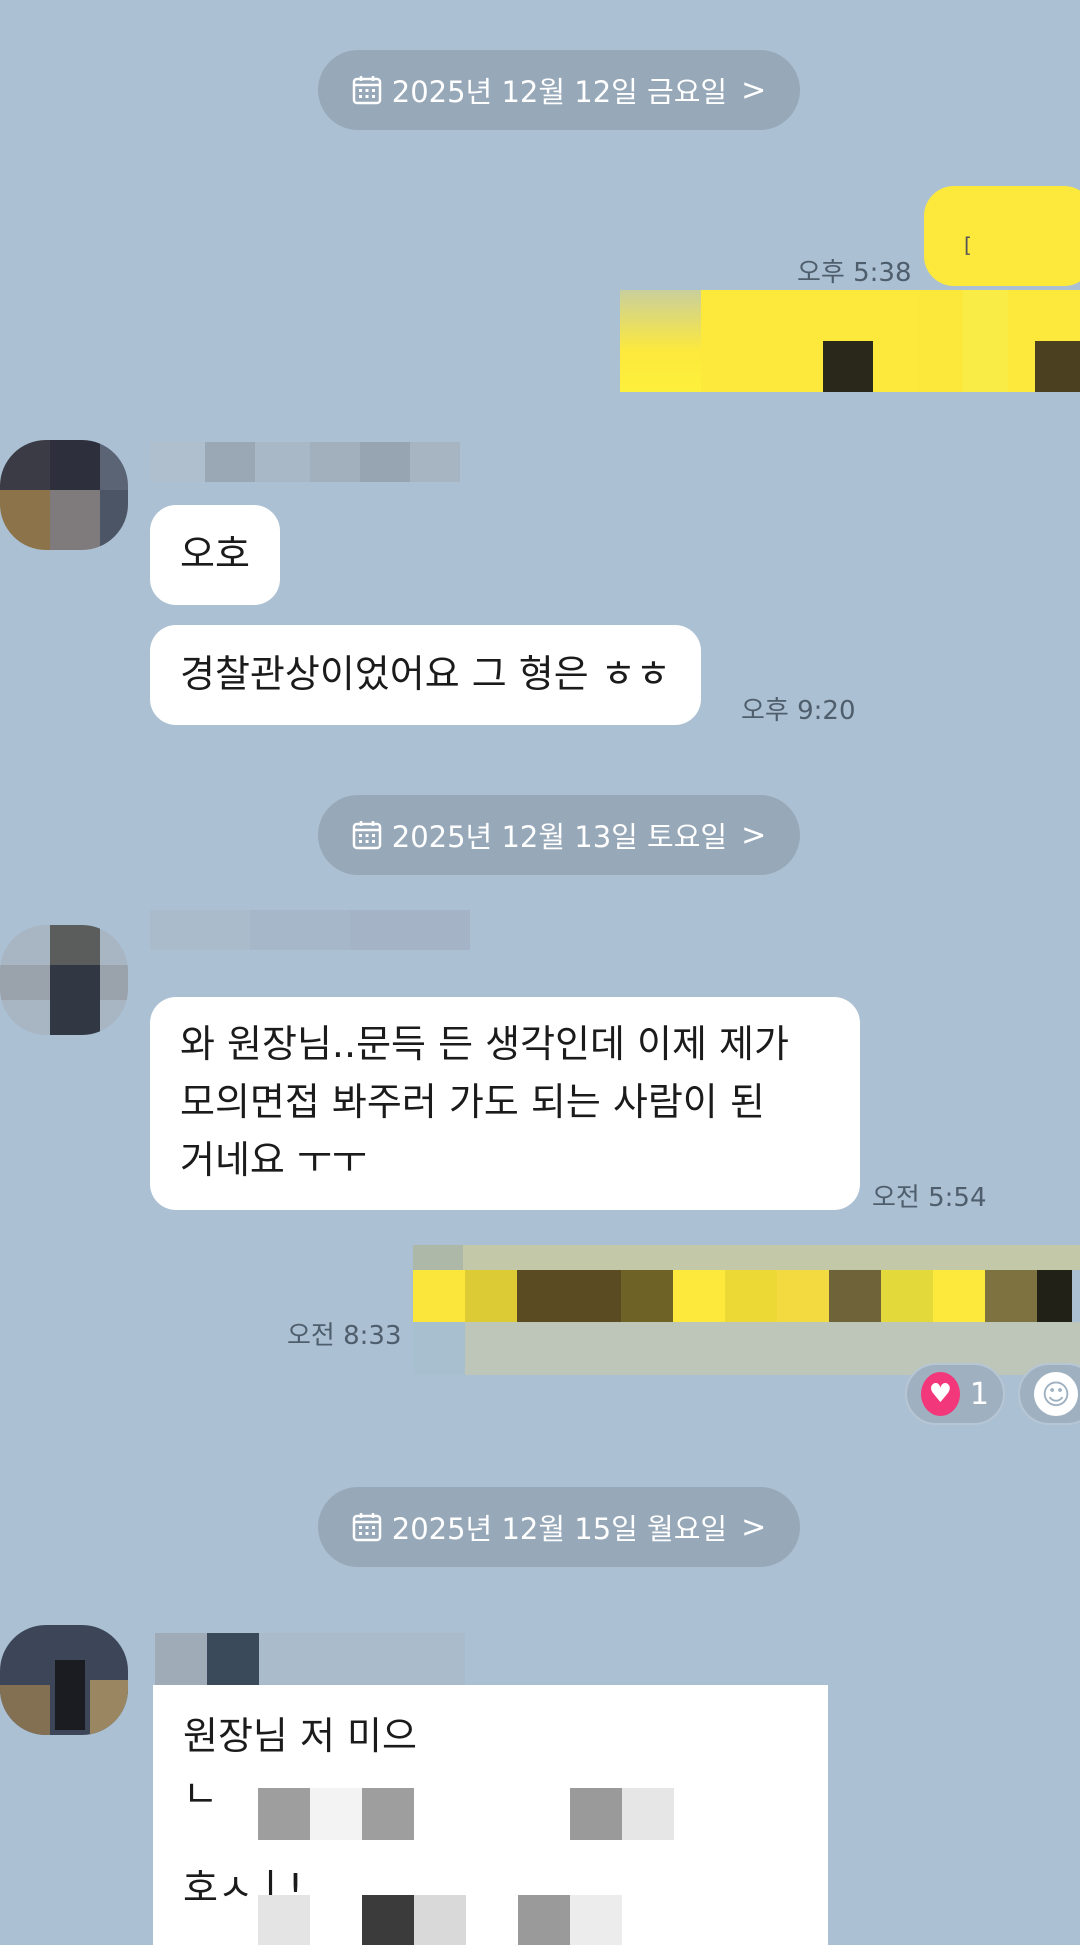 The height and width of the screenshot is (1945, 1080). What do you see at coordinates (854, 273) in the screenshot?
I see `message-time: 오후 5:38` at bounding box center [854, 273].